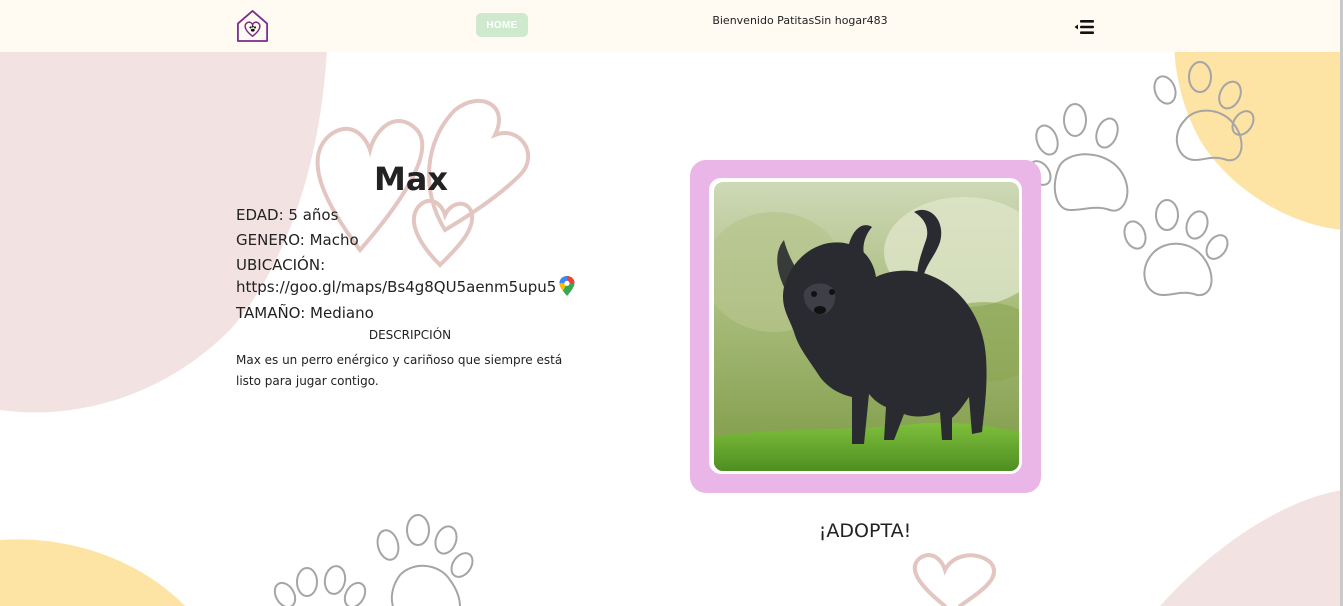  I want to click on pet-age: EDAD: 5 años, so click(287, 215).